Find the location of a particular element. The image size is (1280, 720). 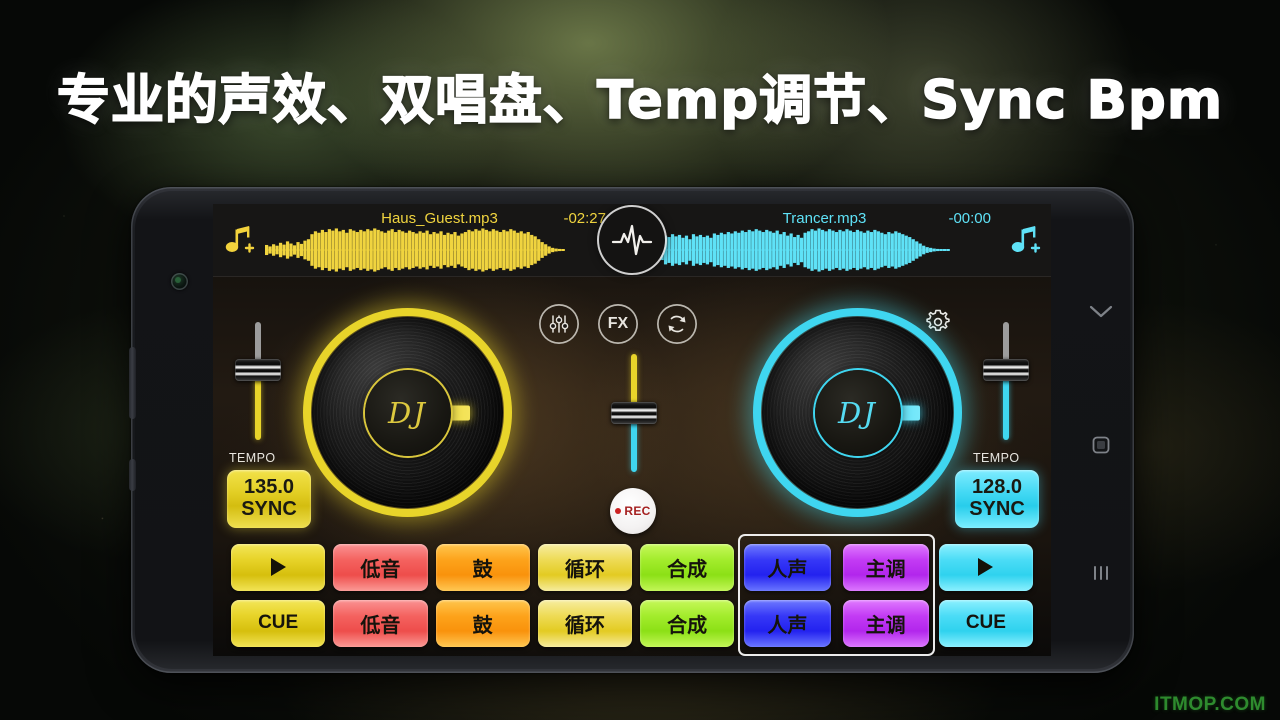

pad-transport-left-top is located at coordinates (278, 567).